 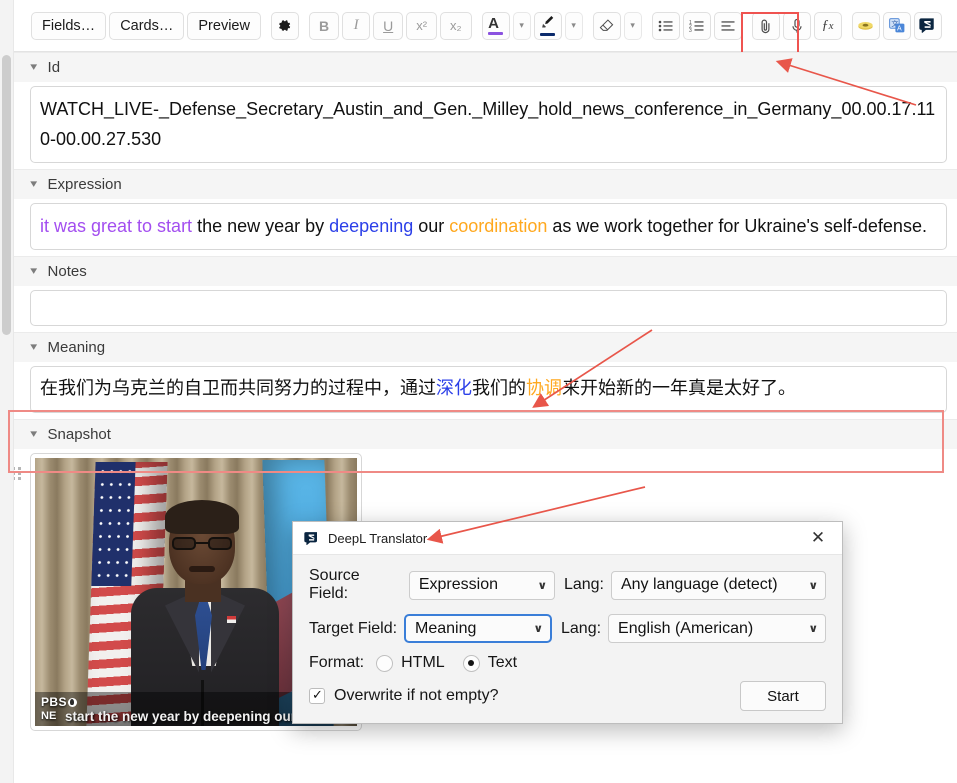 I want to click on scrollbar-thumb, so click(x=6, y=195).